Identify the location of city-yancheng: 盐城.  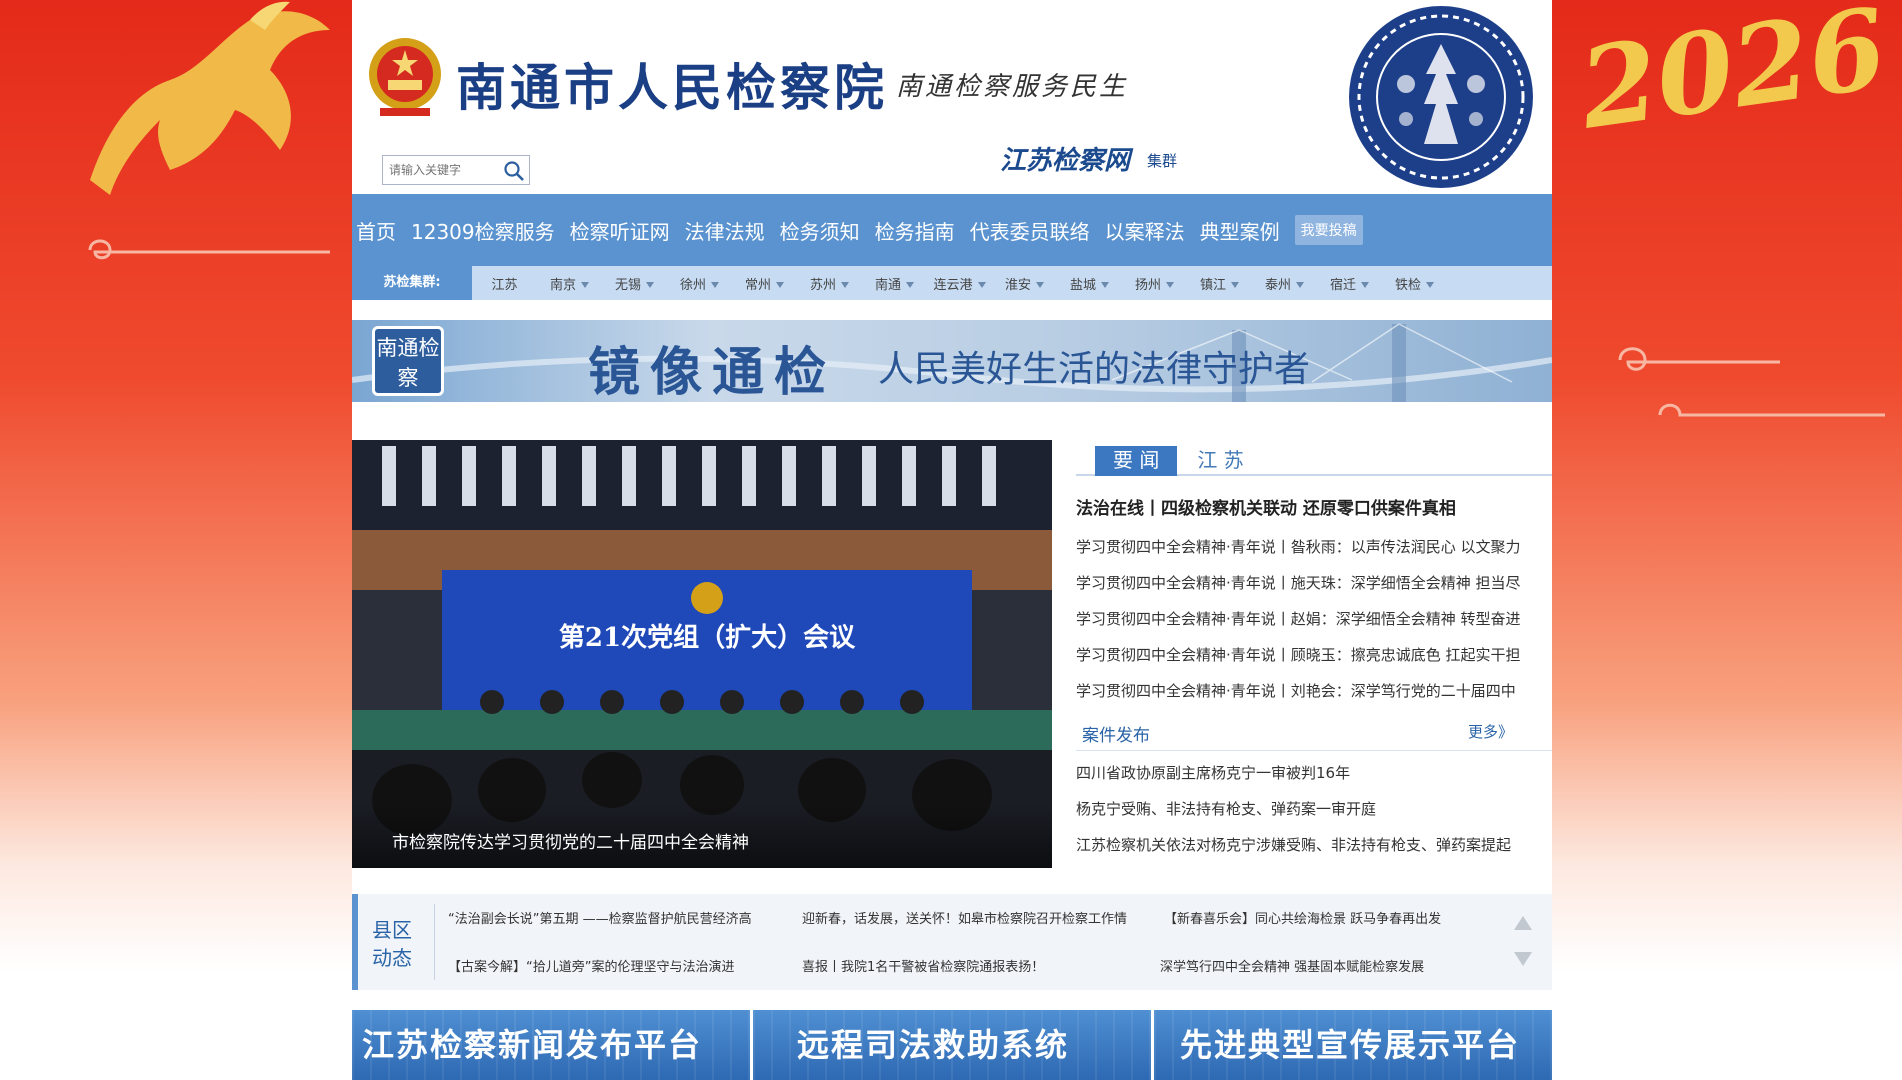
(1089, 283).